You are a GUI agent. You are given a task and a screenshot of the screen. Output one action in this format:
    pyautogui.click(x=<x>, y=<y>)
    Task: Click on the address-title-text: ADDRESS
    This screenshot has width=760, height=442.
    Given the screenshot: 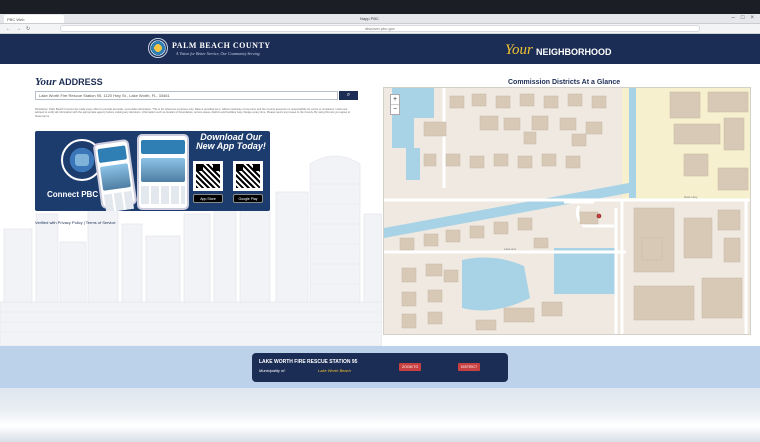 What is the action you would take?
    pyautogui.click(x=80, y=82)
    